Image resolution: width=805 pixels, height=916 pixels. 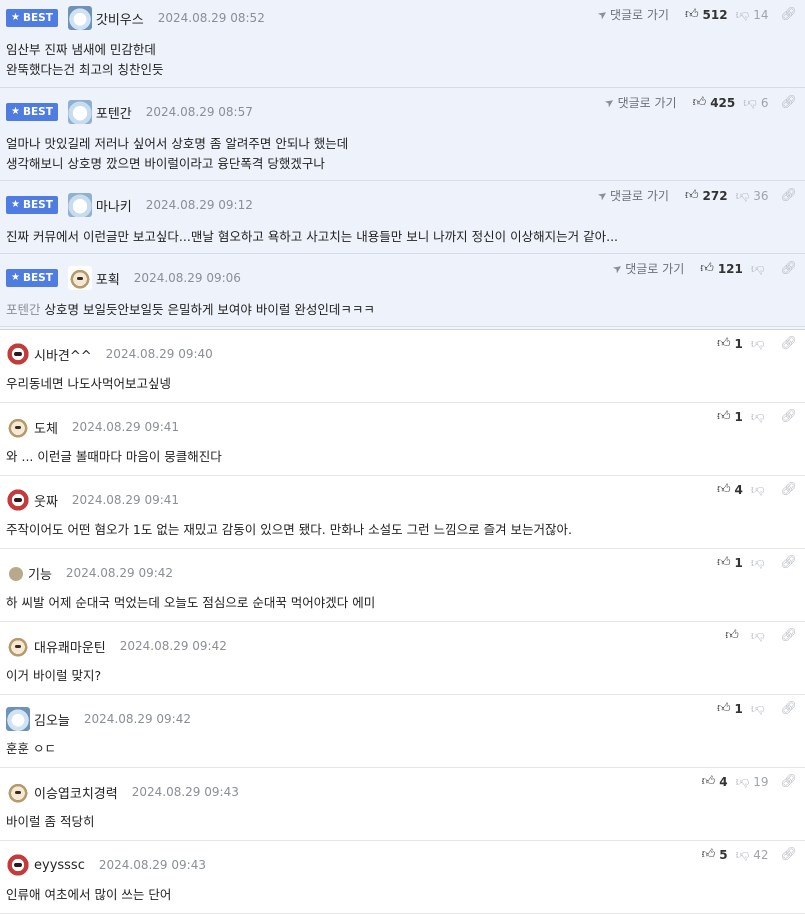 I want to click on downvote-button: 👍︎ 14, so click(x=752, y=14).